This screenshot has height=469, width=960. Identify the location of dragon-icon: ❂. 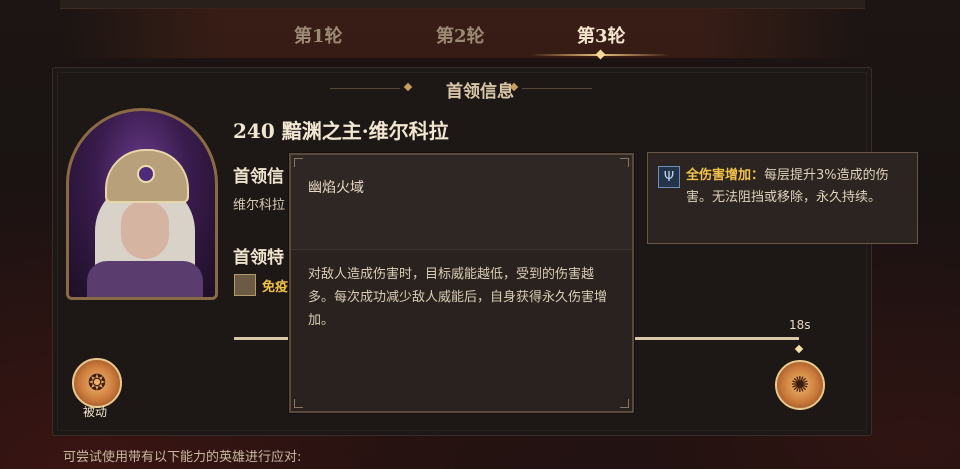
(97, 383).